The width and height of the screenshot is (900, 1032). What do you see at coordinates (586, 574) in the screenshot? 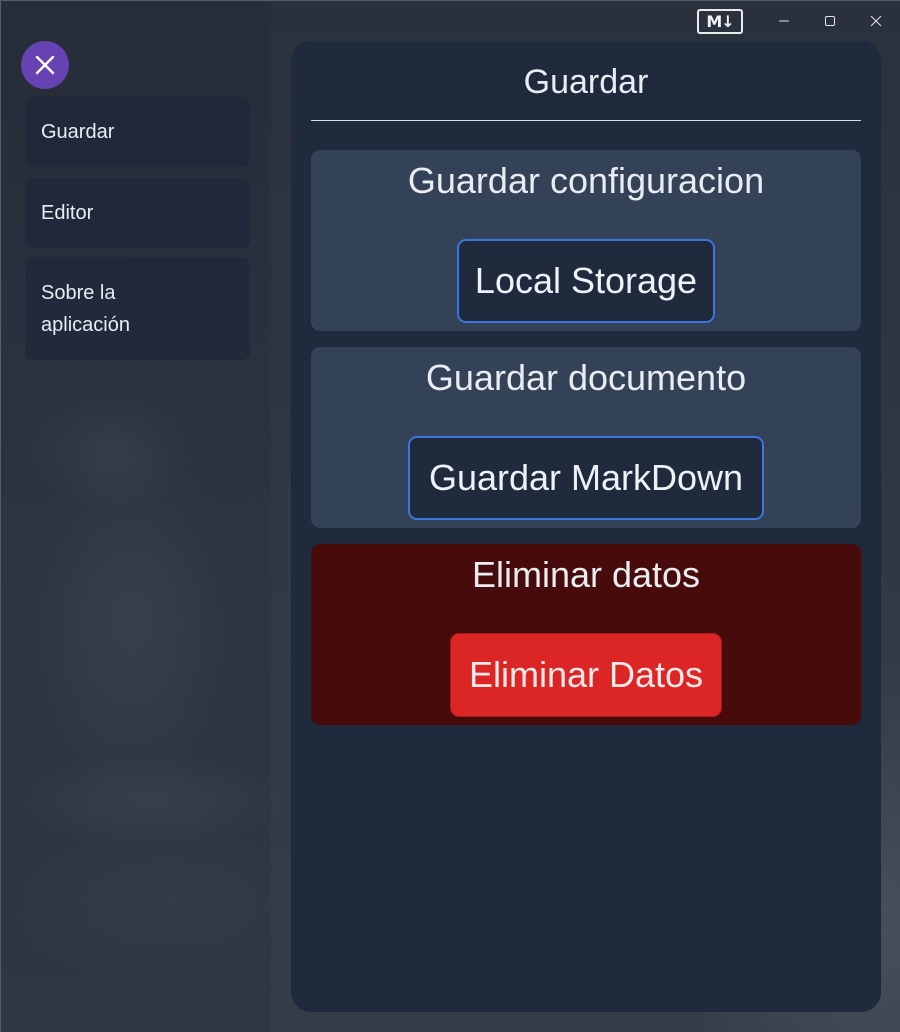
I see `delete-data-title: Eliminar datos` at bounding box center [586, 574].